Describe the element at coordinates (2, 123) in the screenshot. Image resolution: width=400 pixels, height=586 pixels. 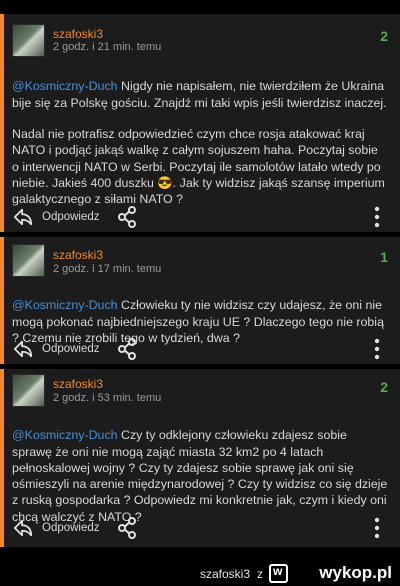
I see `comment-accent-bar` at that location.